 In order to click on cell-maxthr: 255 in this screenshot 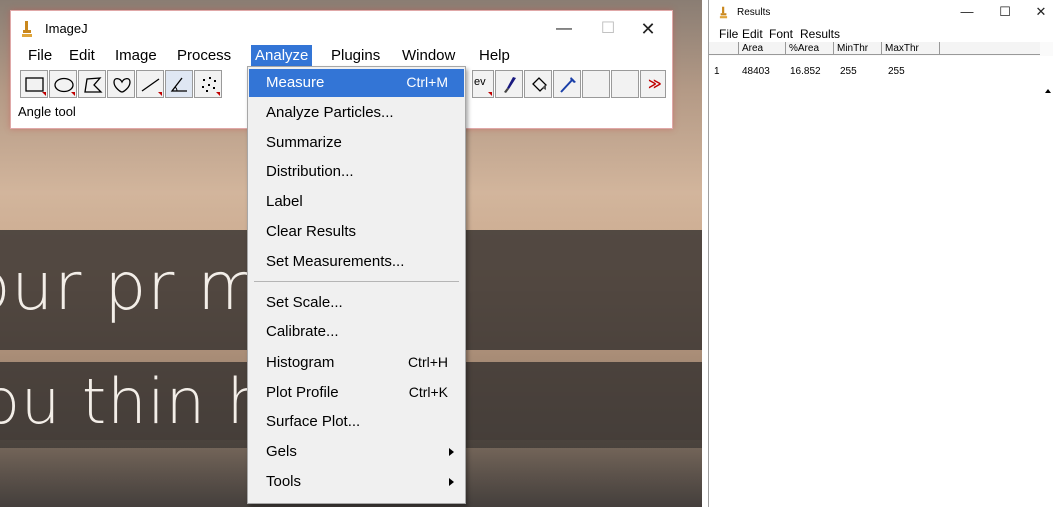, I will do `click(896, 71)`.